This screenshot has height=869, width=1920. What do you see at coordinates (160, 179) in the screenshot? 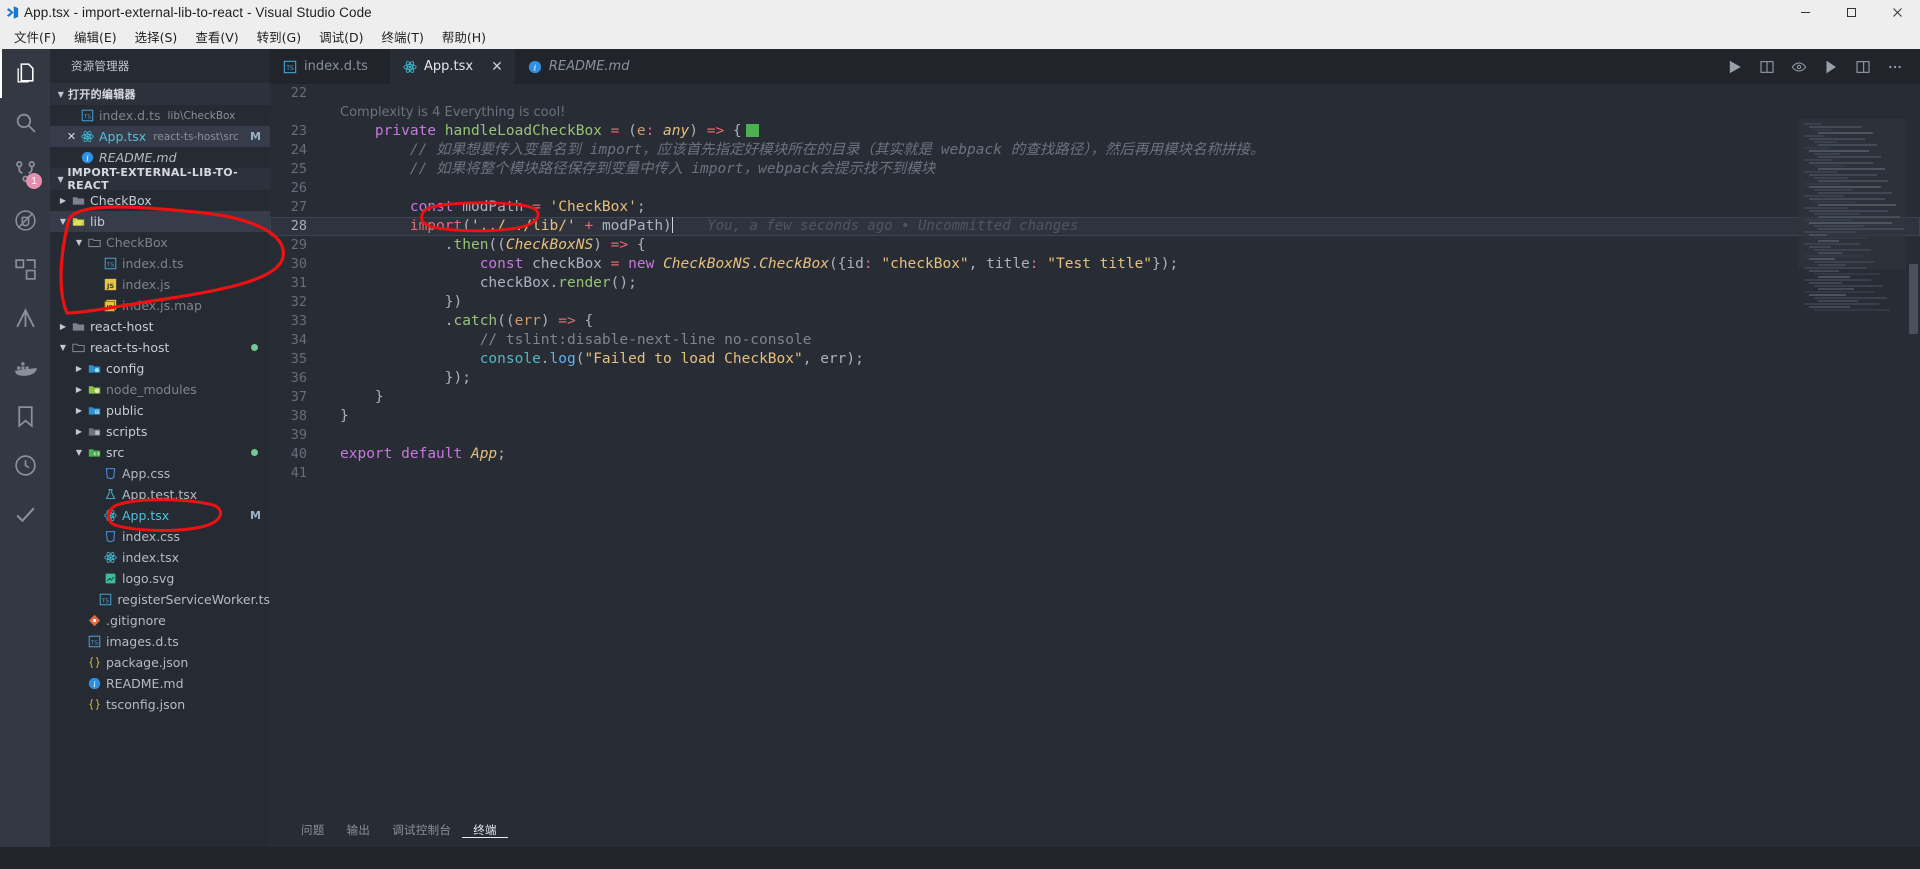
I see `project-header: ▼ IMPORT-EXTERNAL-LIB-TO-REACT` at bounding box center [160, 179].